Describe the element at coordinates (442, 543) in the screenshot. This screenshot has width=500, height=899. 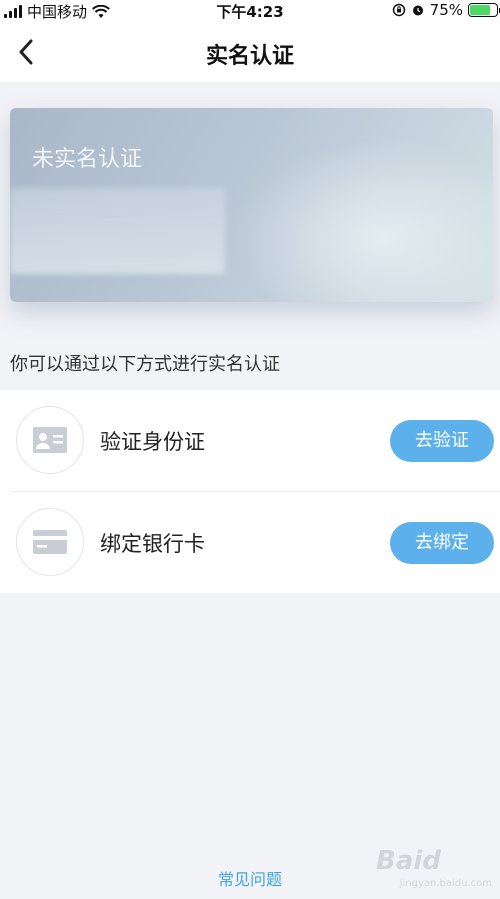
I see `bind-bank-card-button: 去绑定` at that location.